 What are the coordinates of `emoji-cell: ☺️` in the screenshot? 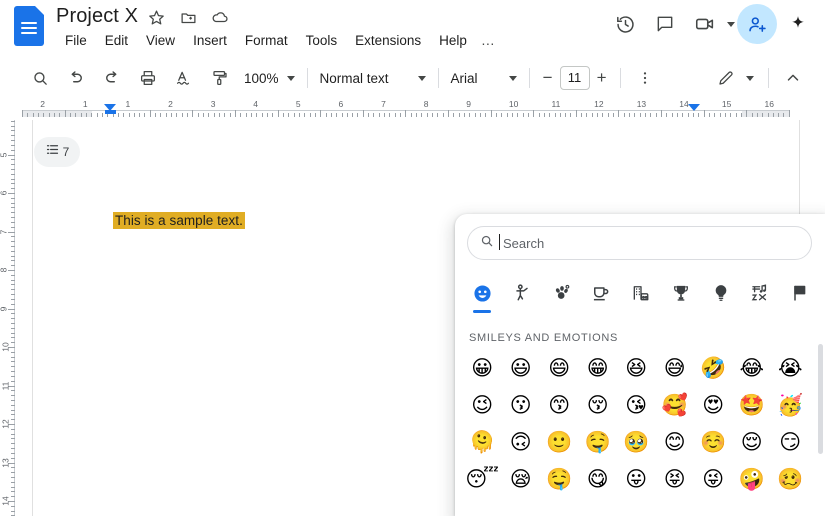 It's located at (713, 443).